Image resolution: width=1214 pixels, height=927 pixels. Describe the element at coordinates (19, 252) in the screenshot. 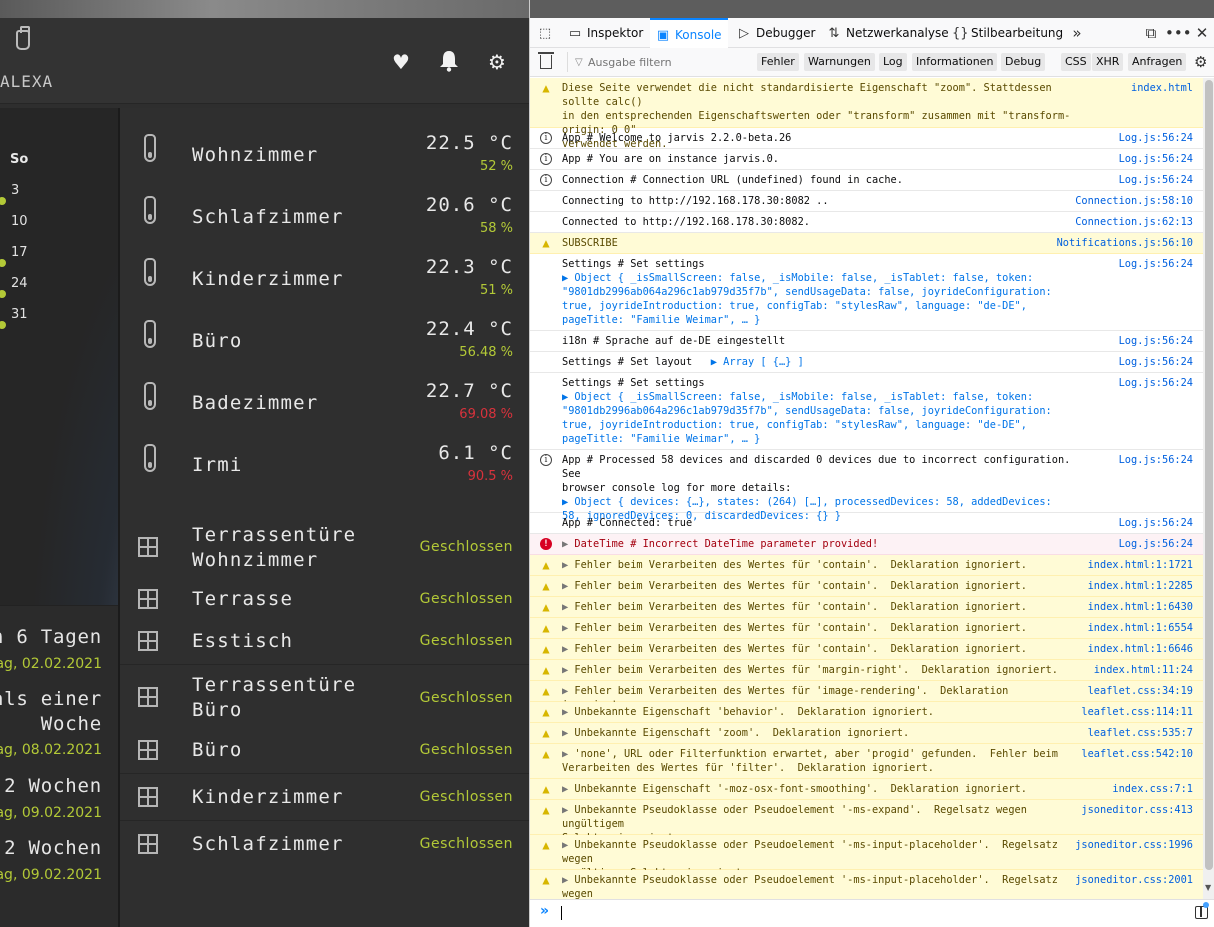

I see `calendar-day: 17` at that location.